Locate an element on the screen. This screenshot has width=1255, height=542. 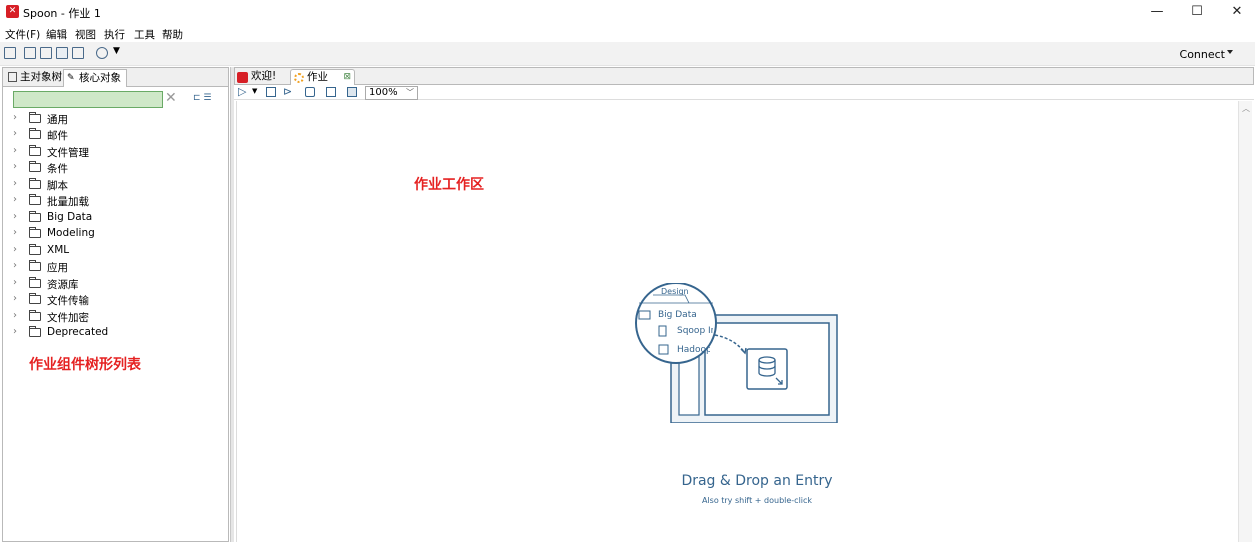
vertical-scrollbar: ︿ is located at coordinates (1245, 321).